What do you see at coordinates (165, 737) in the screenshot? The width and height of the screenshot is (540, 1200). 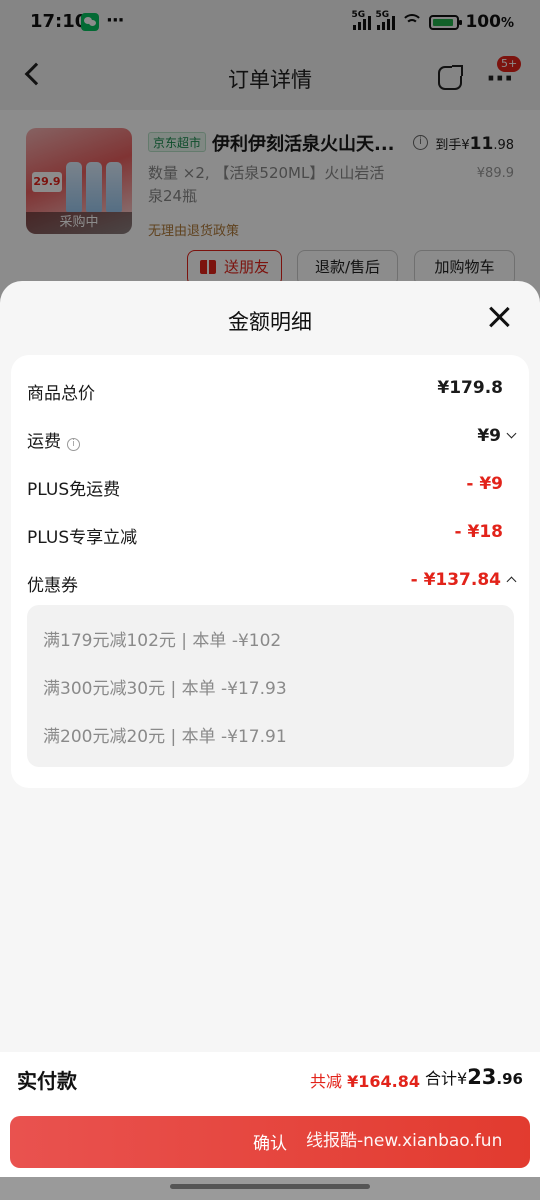 I see `coupon-item: 满200元减20元 | 本单 -¥17.91` at bounding box center [165, 737].